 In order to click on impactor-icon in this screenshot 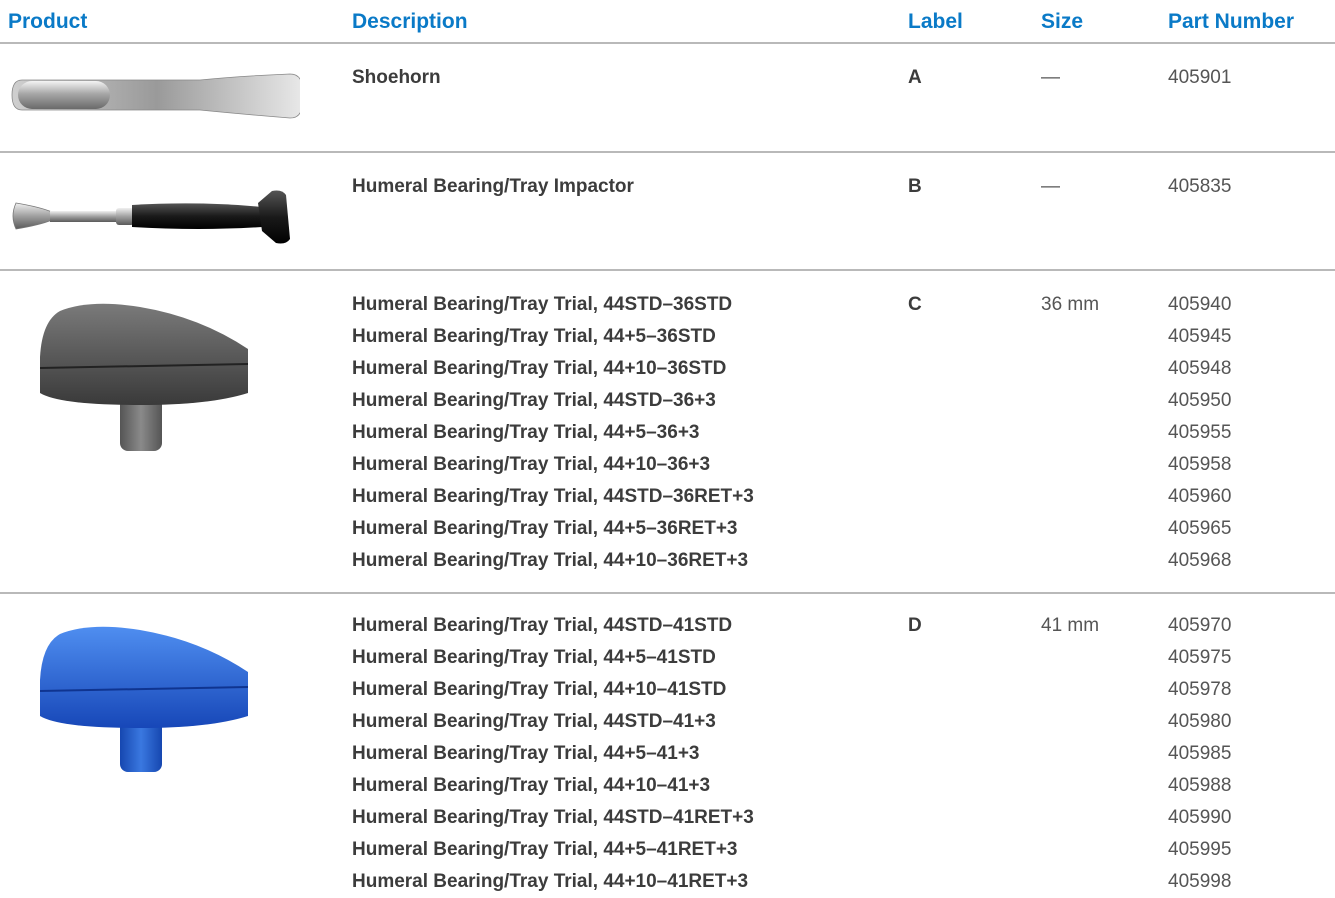, I will do `click(151, 217)`.